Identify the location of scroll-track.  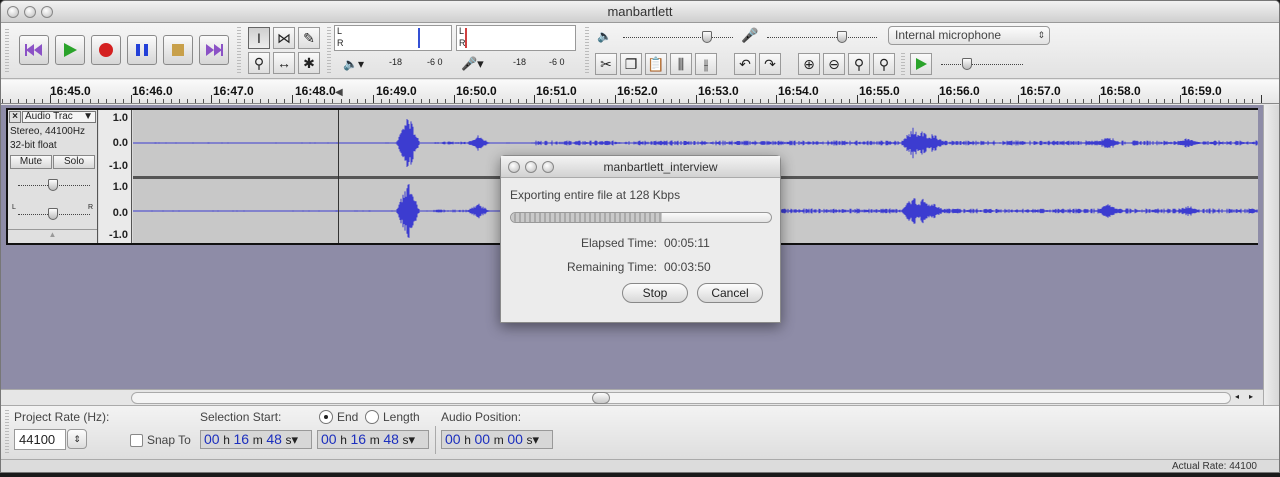
(681, 398).